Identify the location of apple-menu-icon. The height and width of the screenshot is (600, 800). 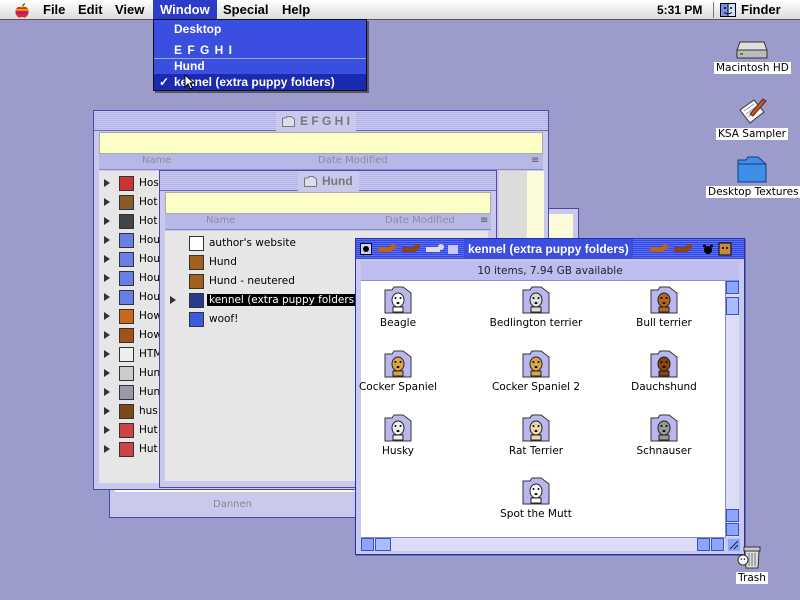
(22, 10).